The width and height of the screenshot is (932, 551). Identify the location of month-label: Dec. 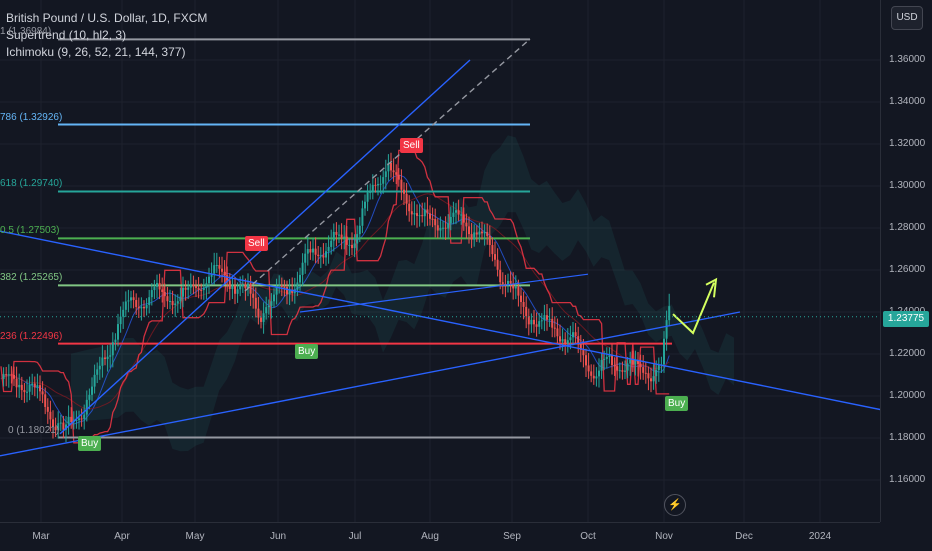
(744, 536).